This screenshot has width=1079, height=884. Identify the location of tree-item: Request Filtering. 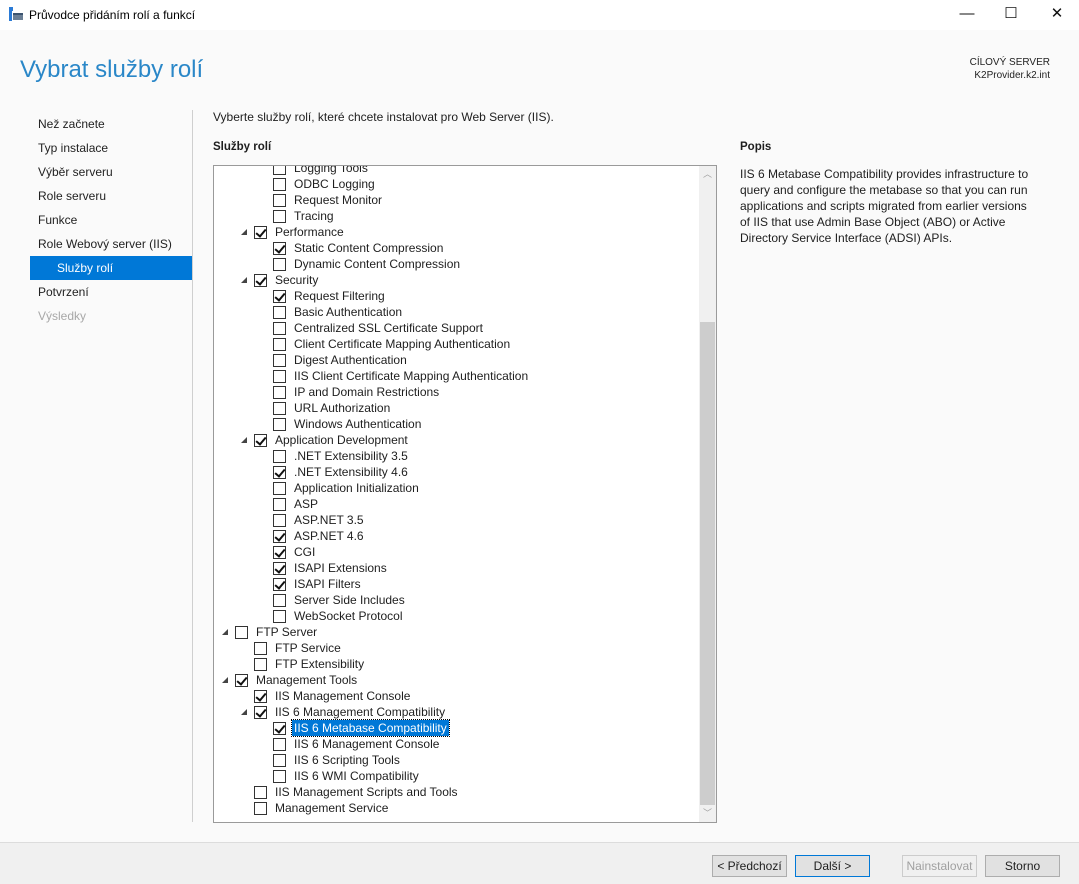
(457, 296).